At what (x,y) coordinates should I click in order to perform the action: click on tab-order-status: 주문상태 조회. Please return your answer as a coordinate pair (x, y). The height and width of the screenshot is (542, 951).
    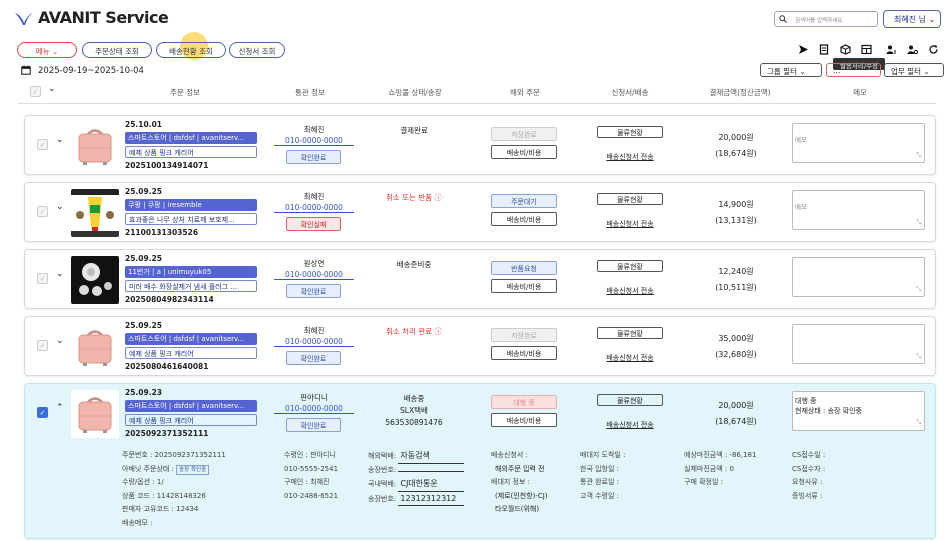
    Looking at the image, I should click on (117, 50).